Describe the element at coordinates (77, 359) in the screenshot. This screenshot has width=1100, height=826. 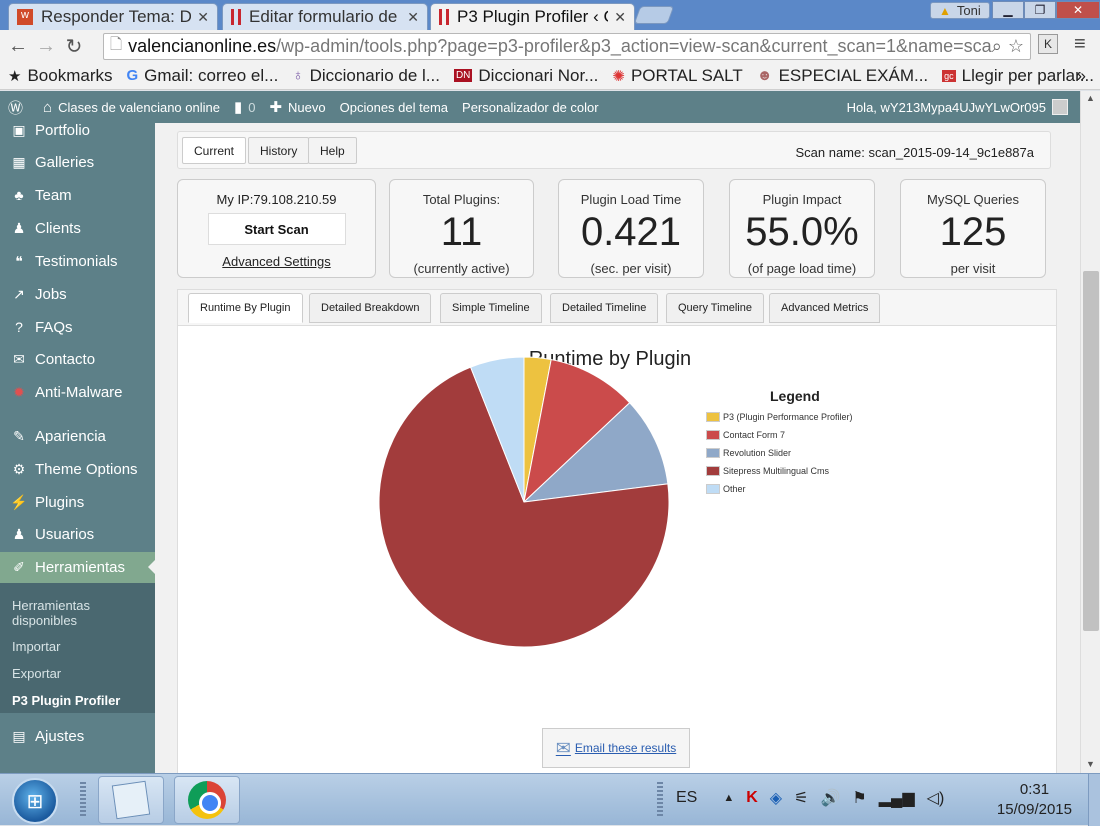
I see `menu-contacto: ✉ Contacto` at that location.